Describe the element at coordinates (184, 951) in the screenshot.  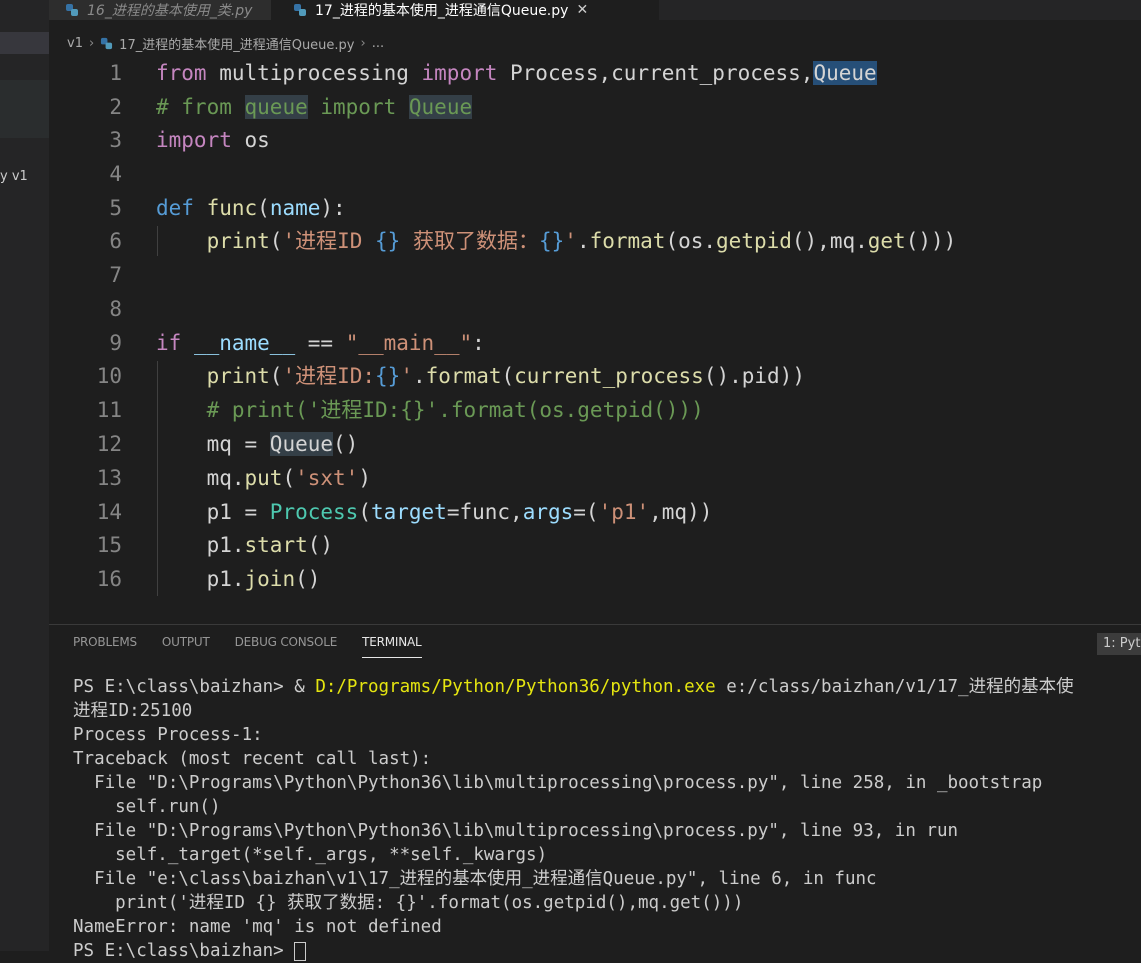
I see `terminal-prompt: PS E:\class\baizhan>` at that location.